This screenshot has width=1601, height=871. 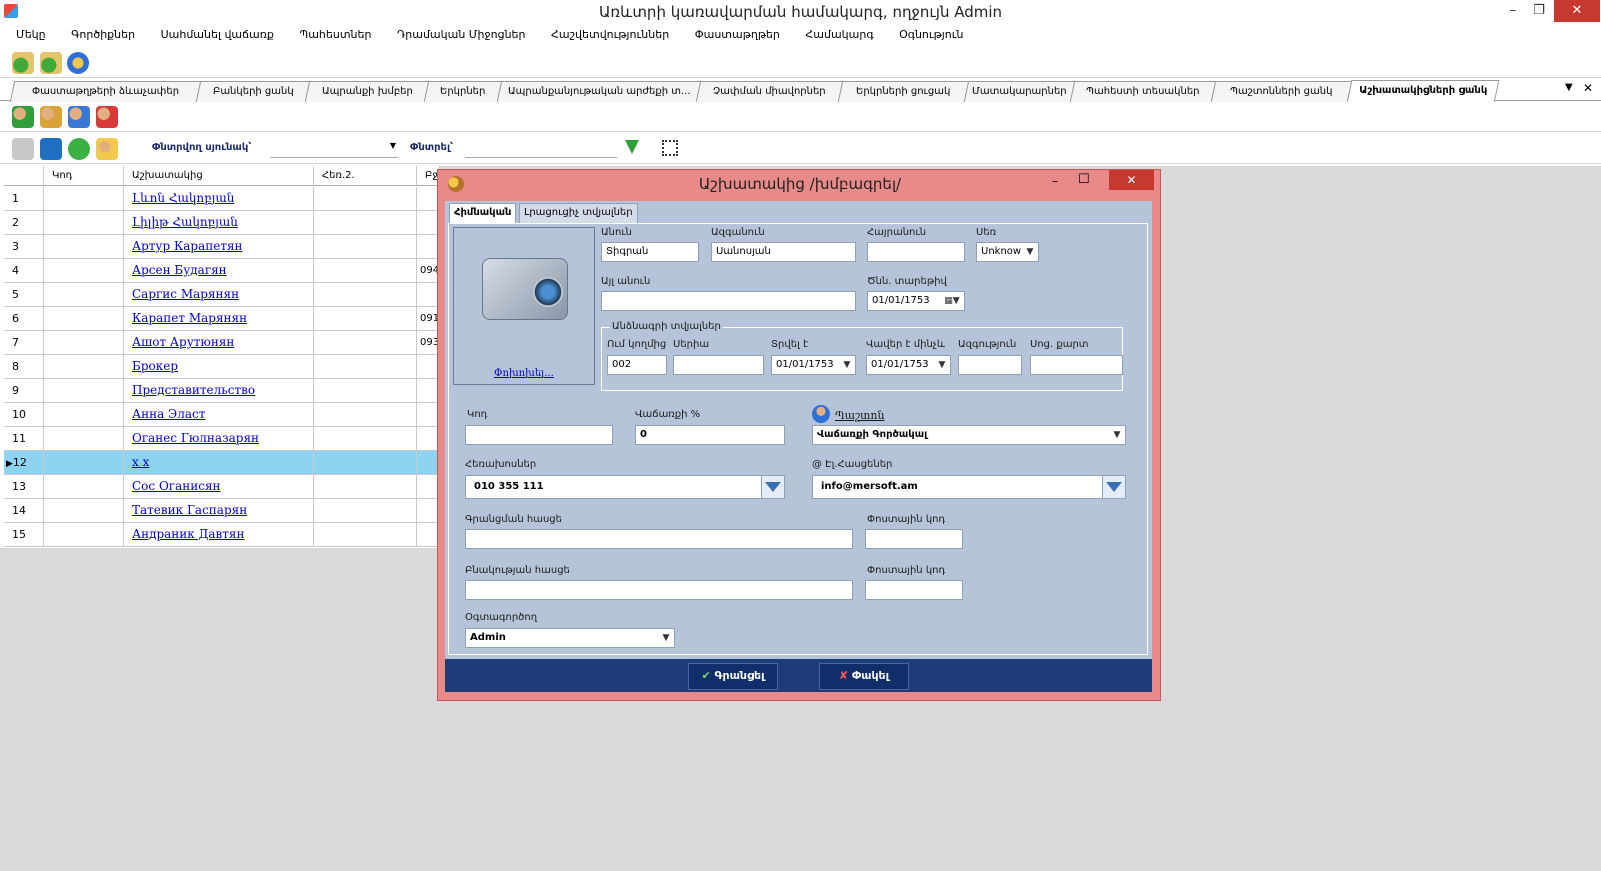 What do you see at coordinates (670, 148) in the screenshot?
I see `hierarchy-icon` at bounding box center [670, 148].